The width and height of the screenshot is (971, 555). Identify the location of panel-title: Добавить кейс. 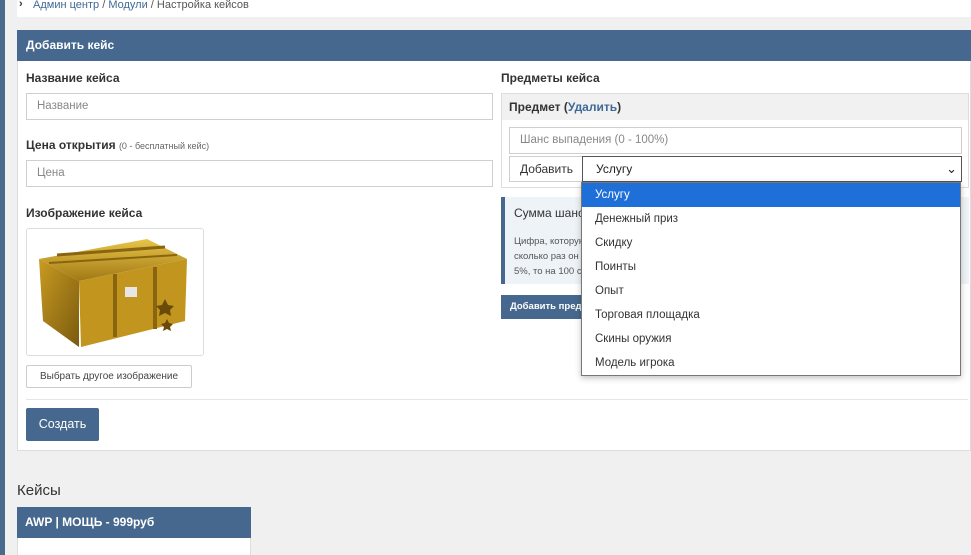
(494, 45).